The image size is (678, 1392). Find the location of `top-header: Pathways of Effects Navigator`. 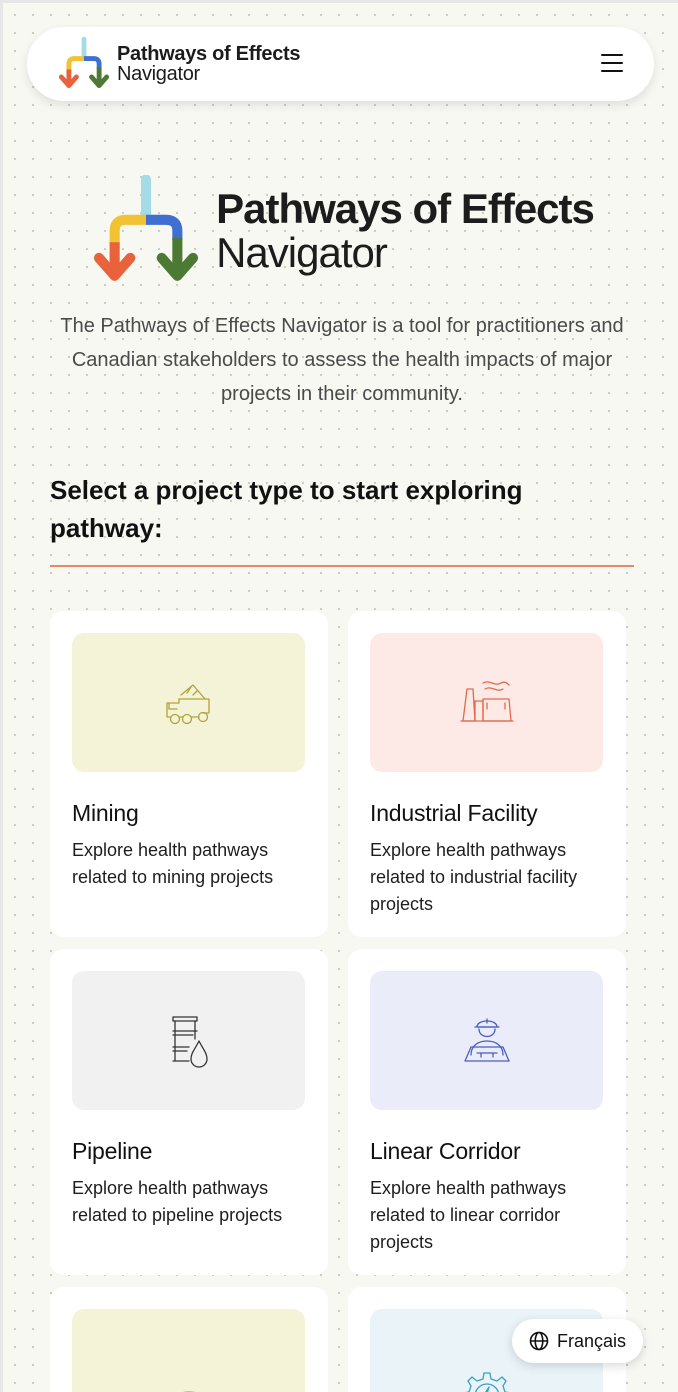

top-header: Pathways of Effects Navigator is located at coordinates (340, 64).